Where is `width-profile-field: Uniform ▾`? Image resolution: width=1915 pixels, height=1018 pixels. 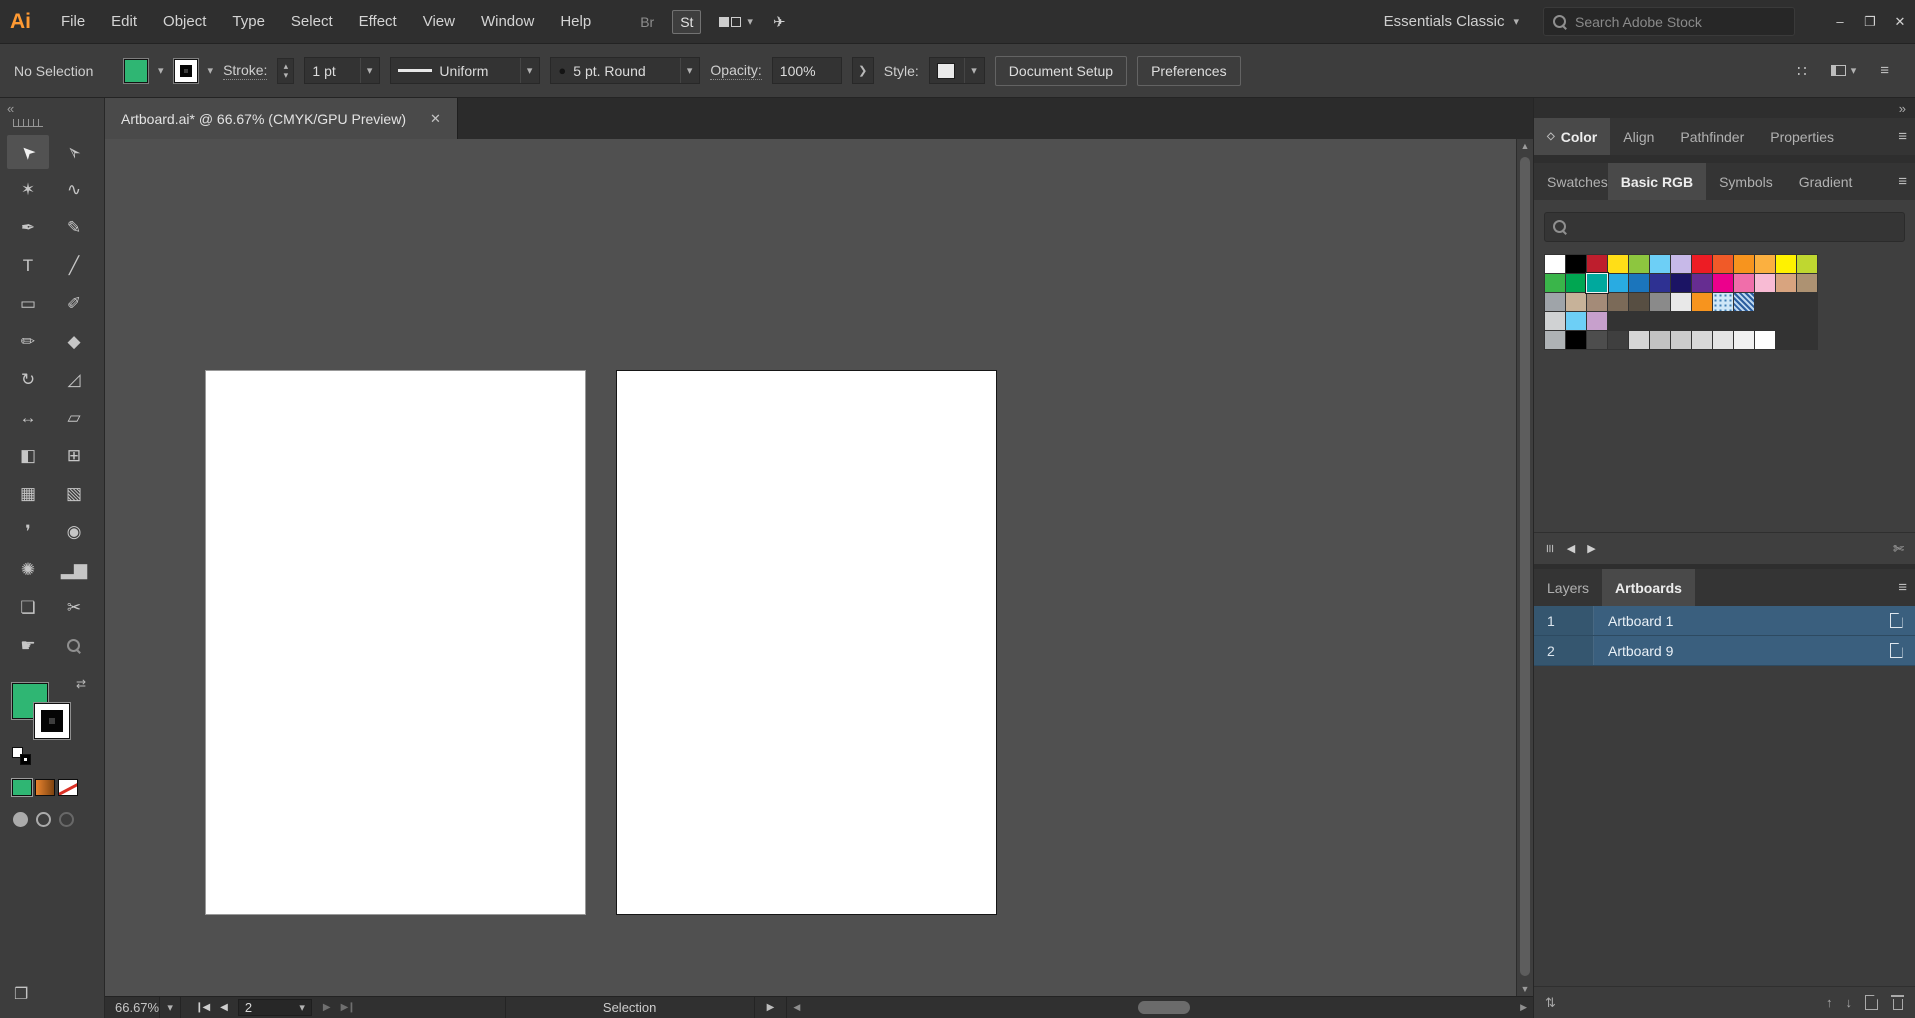 width-profile-field: Uniform ▾ is located at coordinates (465, 70).